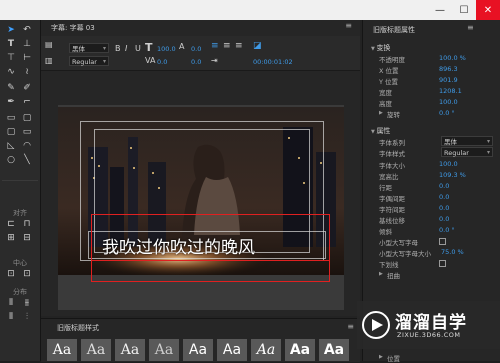 Image resolution: width=500 pixels, height=363 pixels. What do you see at coordinates (239, 46) in the screenshot?
I see `align-right-text-icon: ≡` at bounding box center [239, 46].